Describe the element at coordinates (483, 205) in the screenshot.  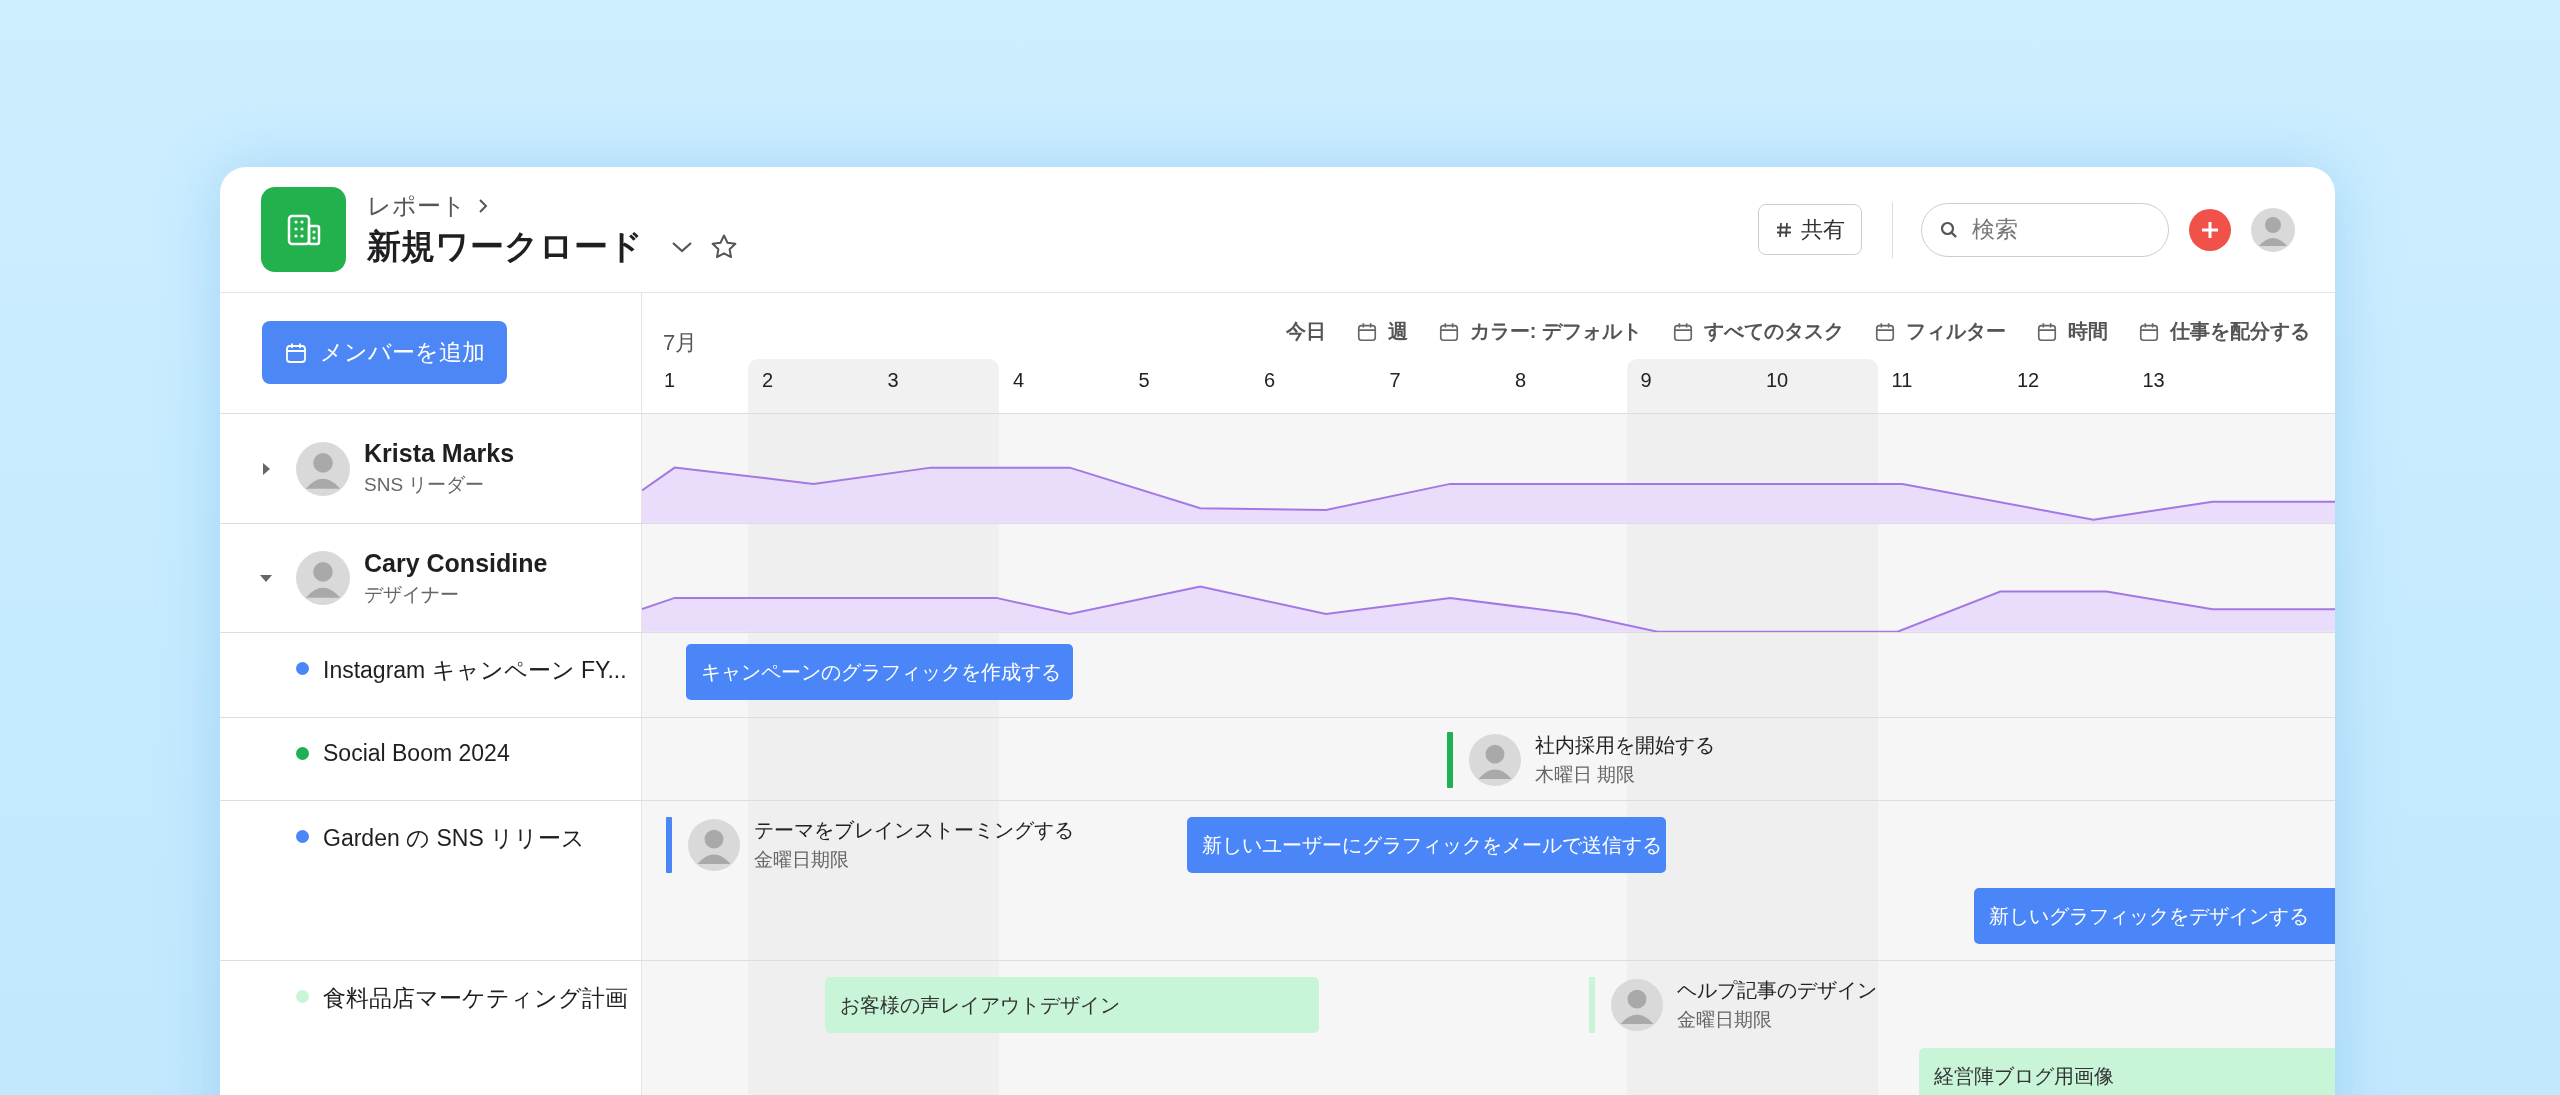
I see `chevron-right-icon` at that location.